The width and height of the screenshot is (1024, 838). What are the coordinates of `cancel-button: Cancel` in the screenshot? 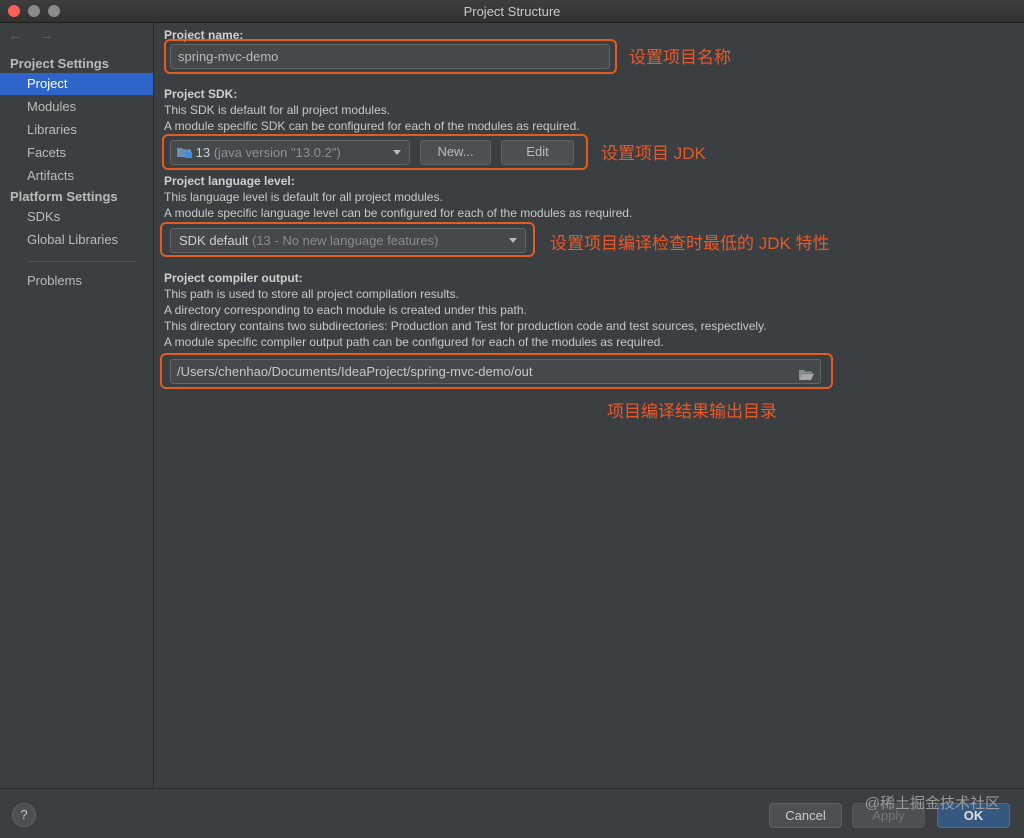 It's located at (805, 815).